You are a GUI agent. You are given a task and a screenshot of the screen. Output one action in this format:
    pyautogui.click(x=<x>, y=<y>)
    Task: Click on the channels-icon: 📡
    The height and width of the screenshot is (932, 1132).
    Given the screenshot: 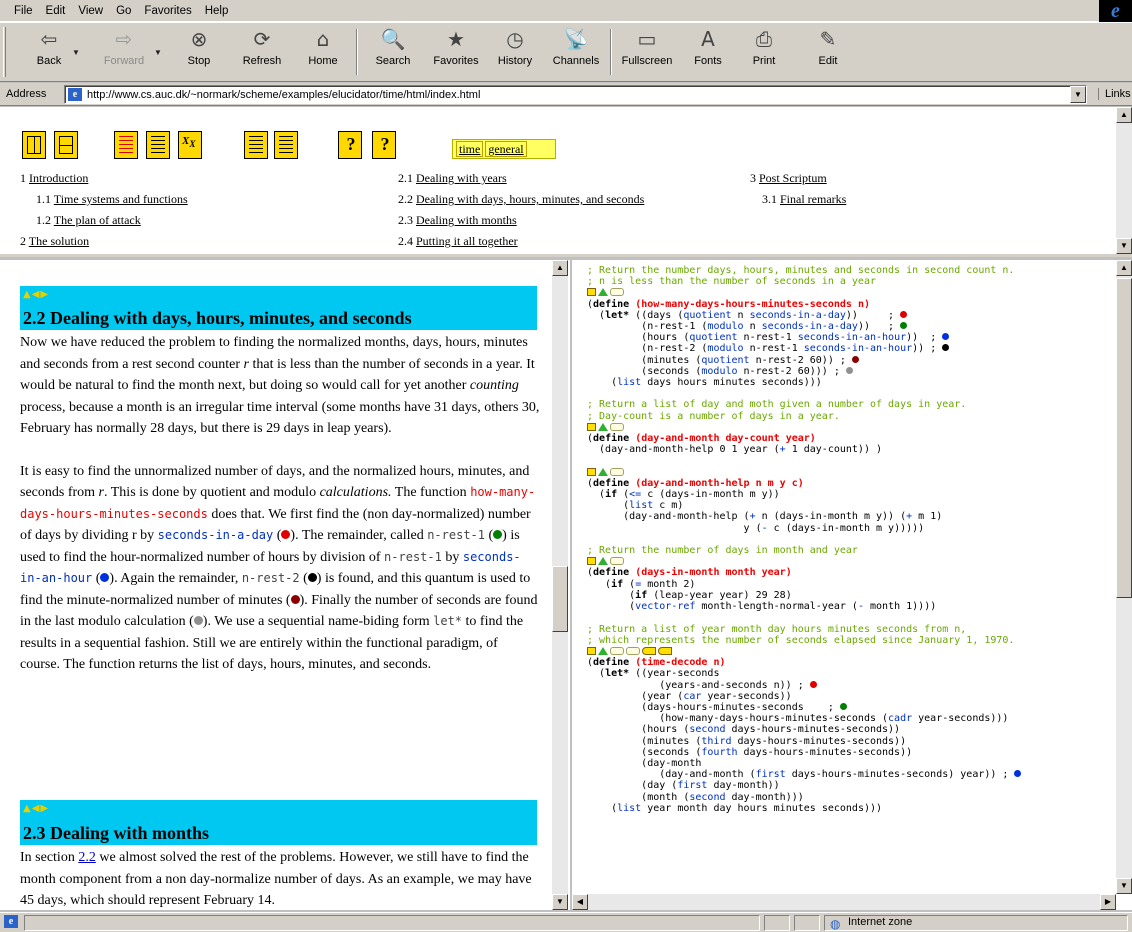 What is the action you would take?
    pyautogui.click(x=576, y=39)
    